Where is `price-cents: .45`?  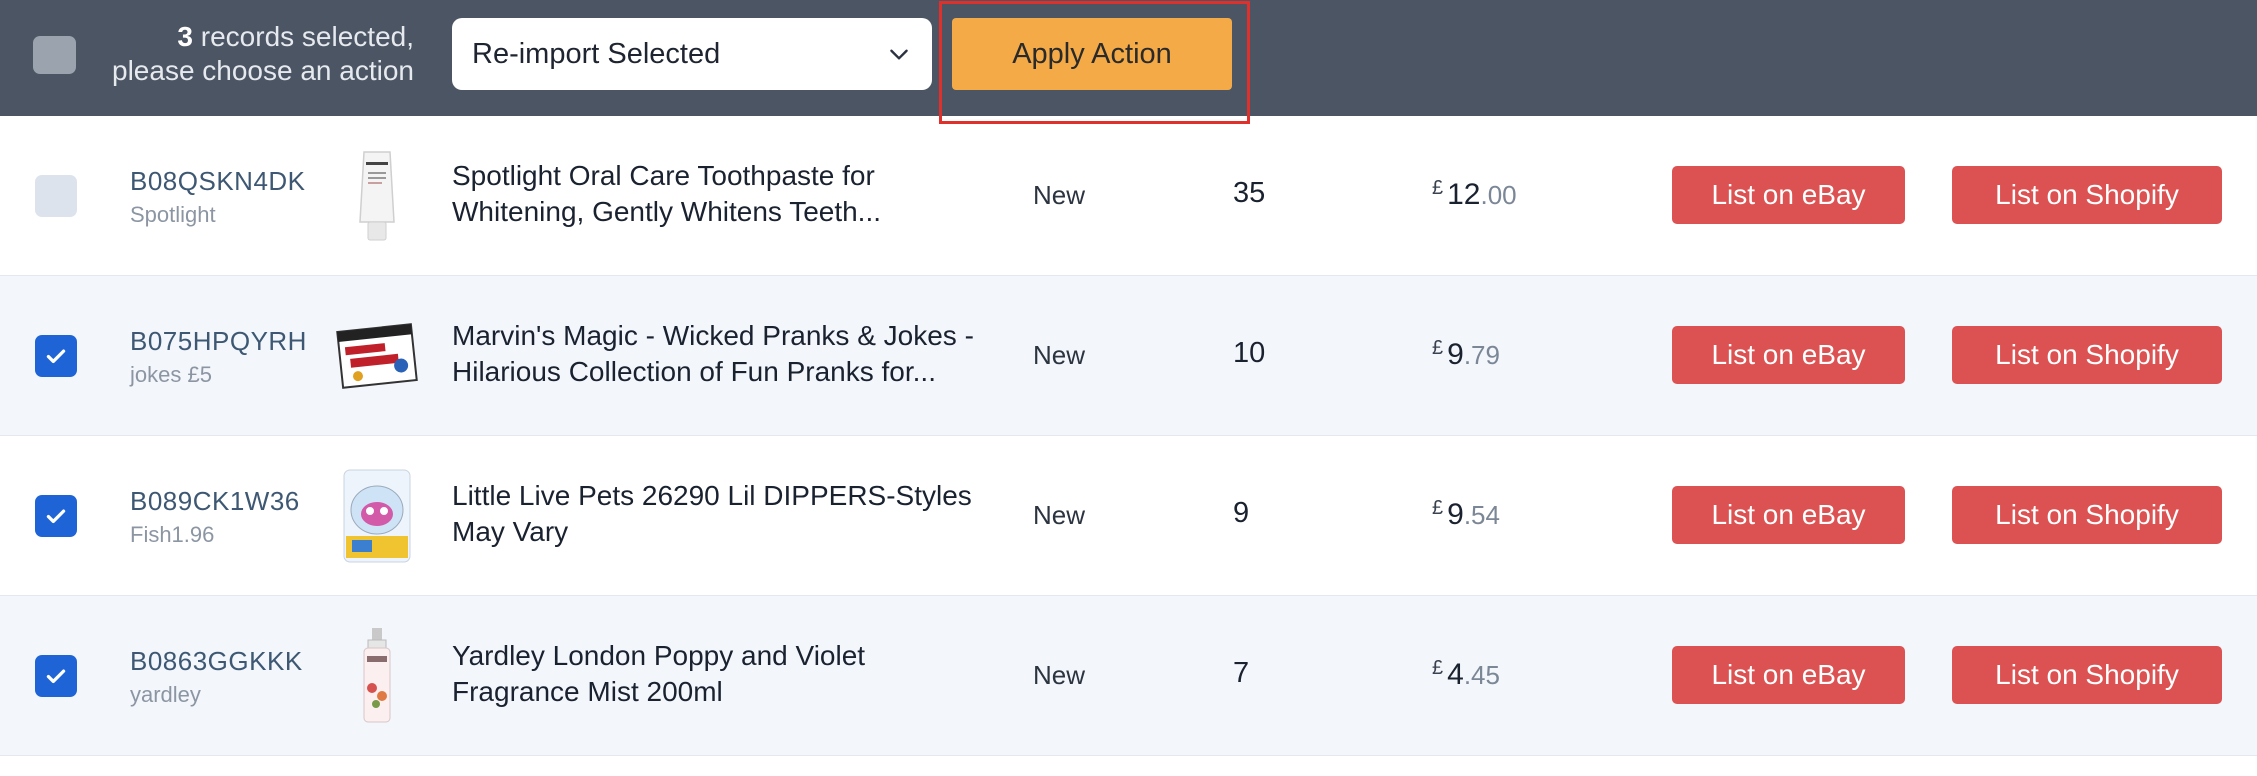
price-cents: .45 is located at coordinates (1481, 675).